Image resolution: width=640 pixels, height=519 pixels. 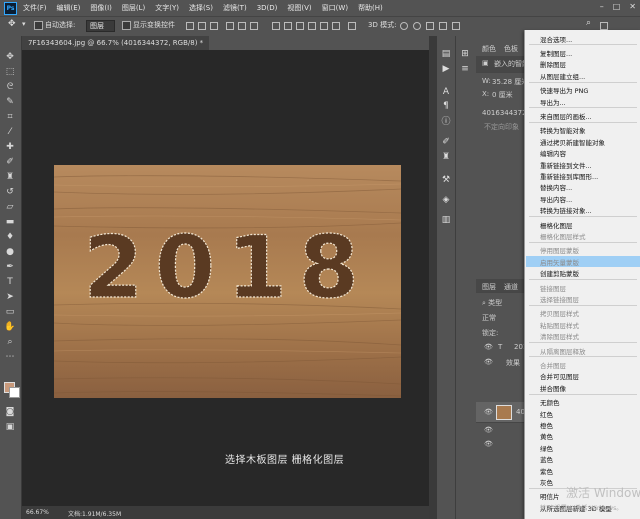 What do you see at coordinates (10, 162) in the screenshot?
I see `brush-tool-icon: ✐` at bounding box center [10, 162].